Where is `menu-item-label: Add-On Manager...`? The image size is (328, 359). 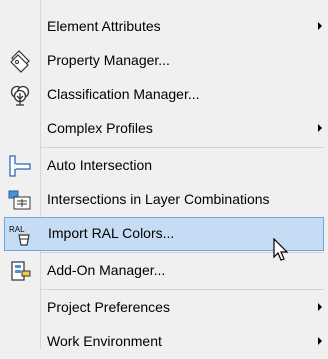 menu-item-label: Add-On Manager... is located at coordinates (106, 270).